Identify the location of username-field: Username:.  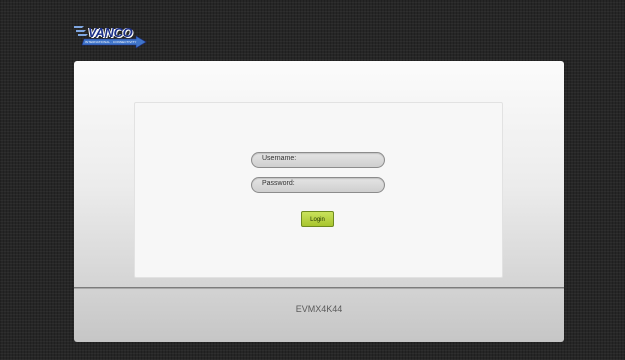
(318, 160).